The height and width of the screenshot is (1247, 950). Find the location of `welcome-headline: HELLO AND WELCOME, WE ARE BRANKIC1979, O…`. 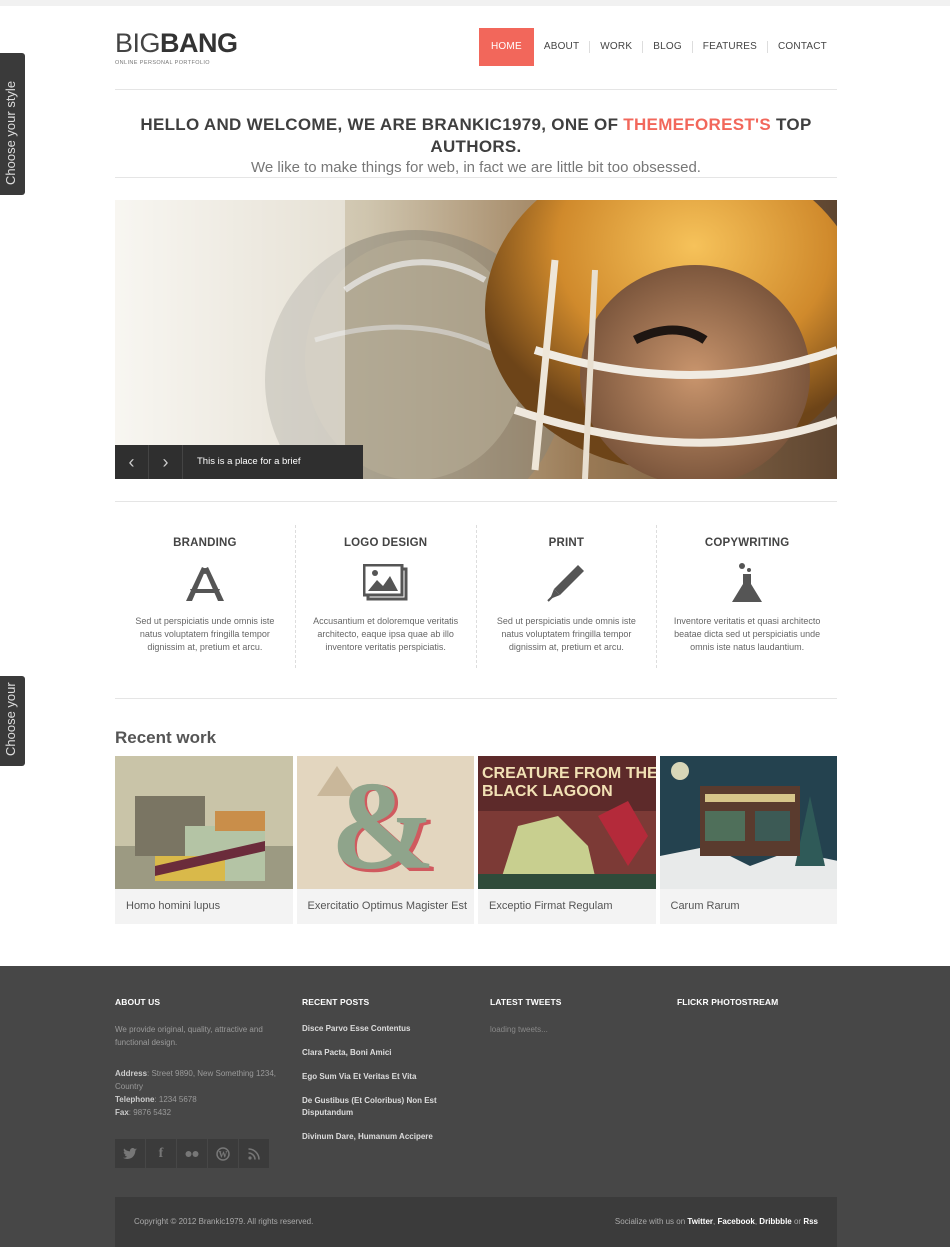

welcome-headline: HELLO AND WELCOME, WE ARE BRANKIC1979, O… is located at coordinates (476, 135).